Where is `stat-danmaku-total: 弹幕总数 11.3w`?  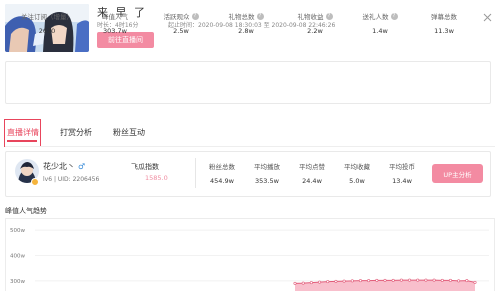
stat-danmaku-total: 弹幕总数 11.3w is located at coordinates (444, 23).